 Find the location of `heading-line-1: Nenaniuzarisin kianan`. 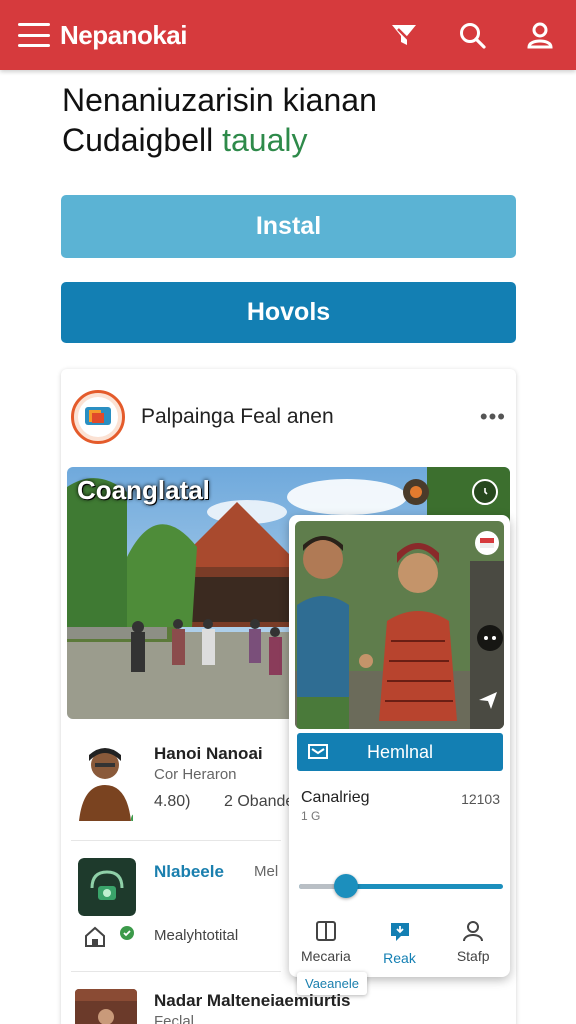

heading-line-1: Nenaniuzarisin kianan is located at coordinates (219, 100).